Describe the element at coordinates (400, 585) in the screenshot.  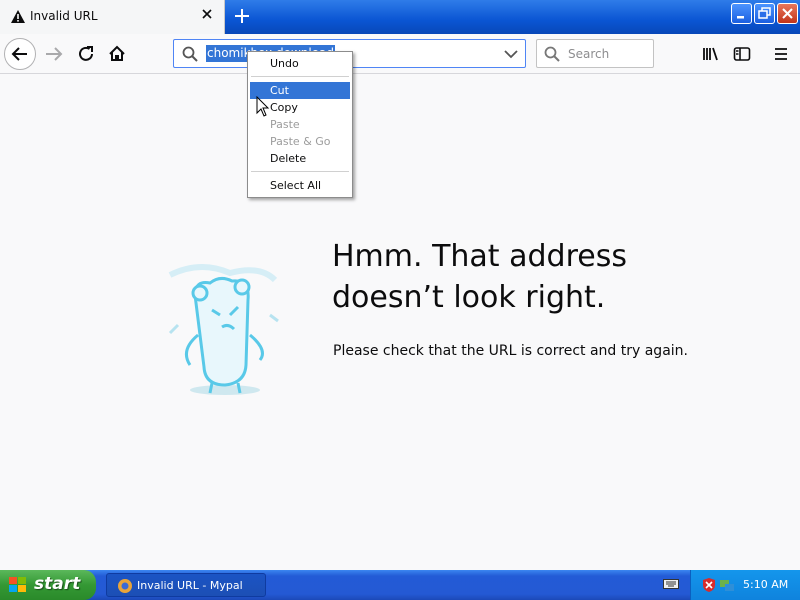
I see `taskbar: start Invalid URL - Mypal 5:10 AM` at that location.